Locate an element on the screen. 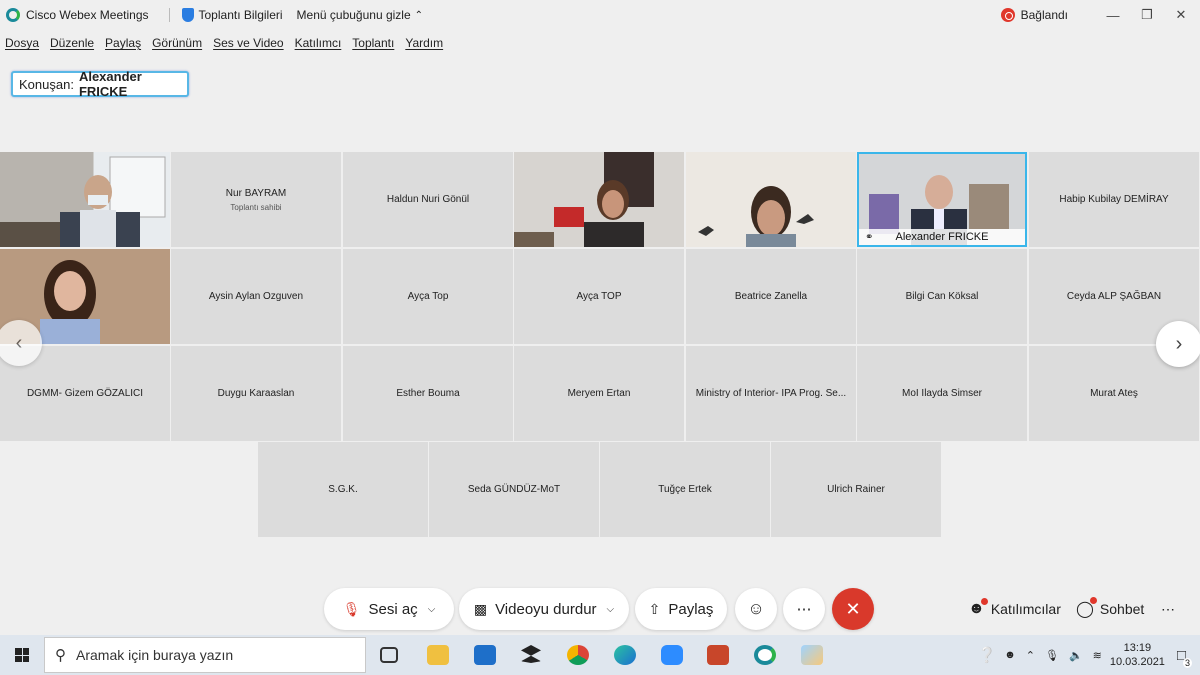 This screenshot has width=1200, height=675. participant-name: Esther Bouma is located at coordinates (428, 393).